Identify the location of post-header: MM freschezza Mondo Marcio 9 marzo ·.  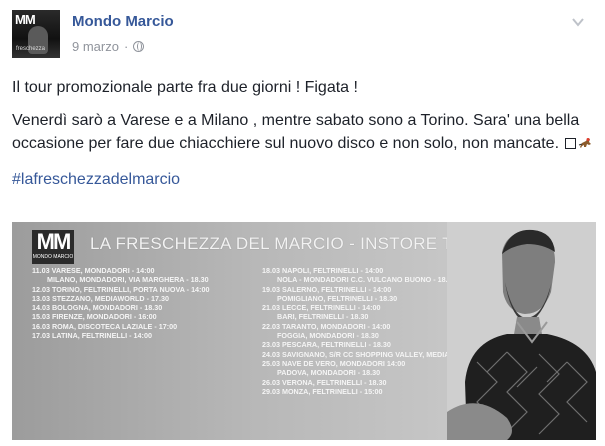
(302, 34).